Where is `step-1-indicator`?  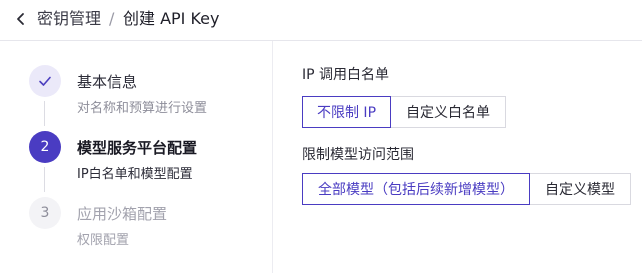 step-1-indicator is located at coordinates (45, 81).